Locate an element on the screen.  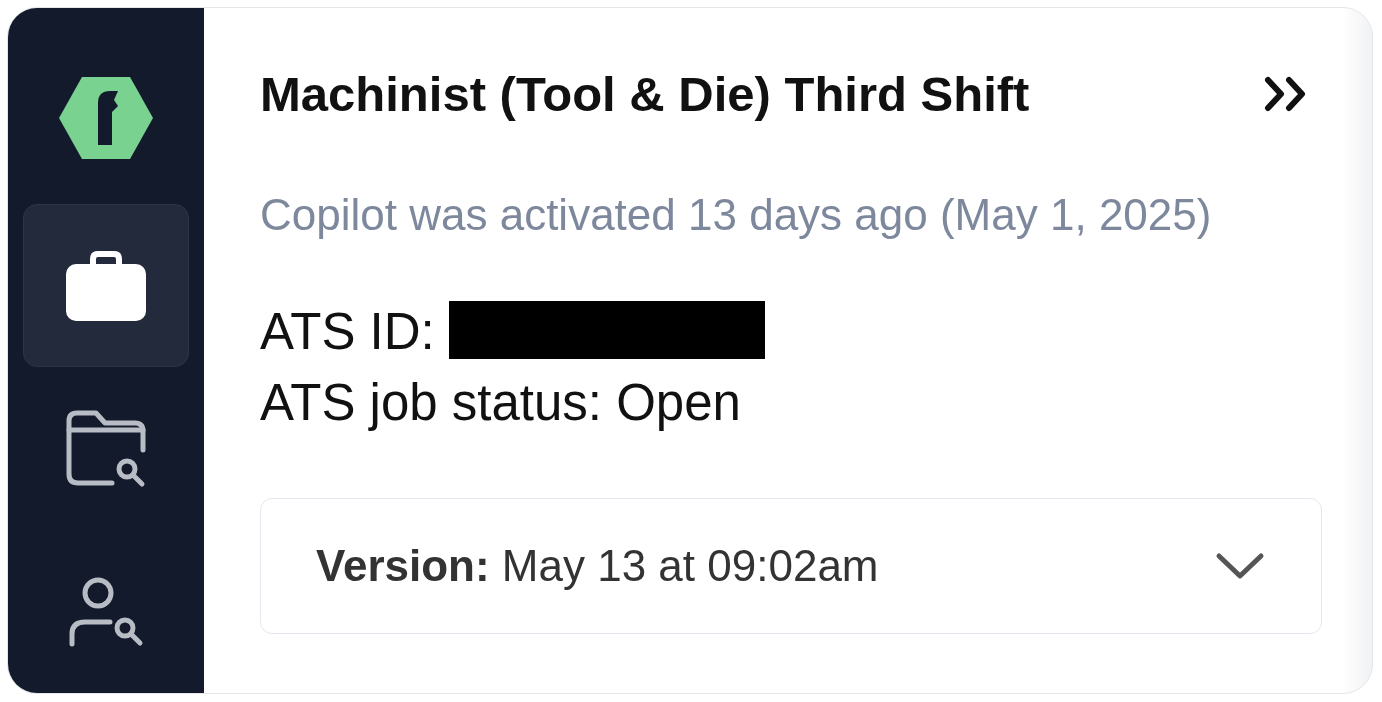
double-chevron-right-icon is located at coordinates (1285, 94).